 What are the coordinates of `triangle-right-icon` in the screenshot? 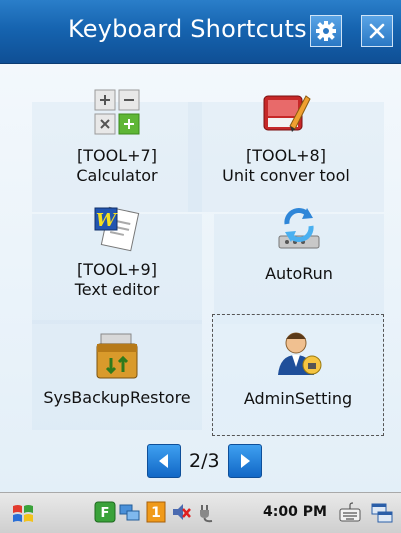 It's located at (245, 461).